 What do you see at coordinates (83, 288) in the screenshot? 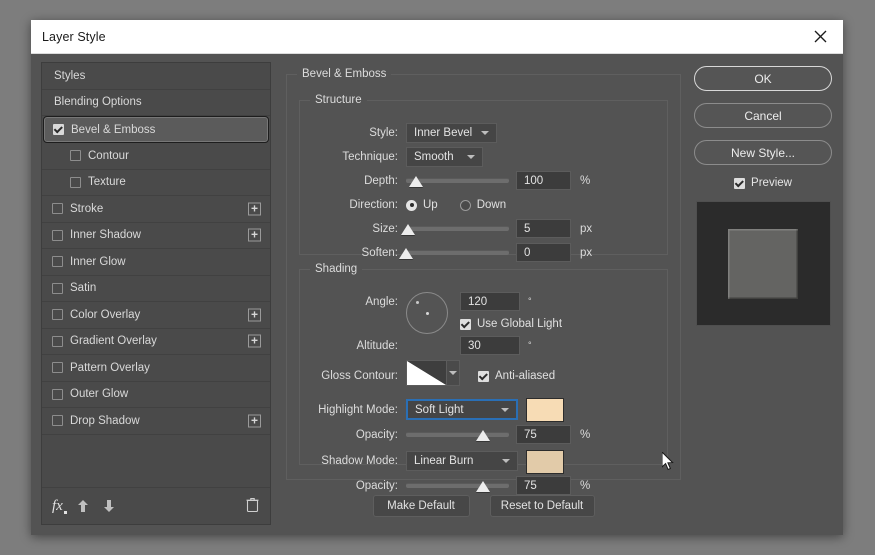
I see `style-list-item-label: Satin` at bounding box center [83, 288].